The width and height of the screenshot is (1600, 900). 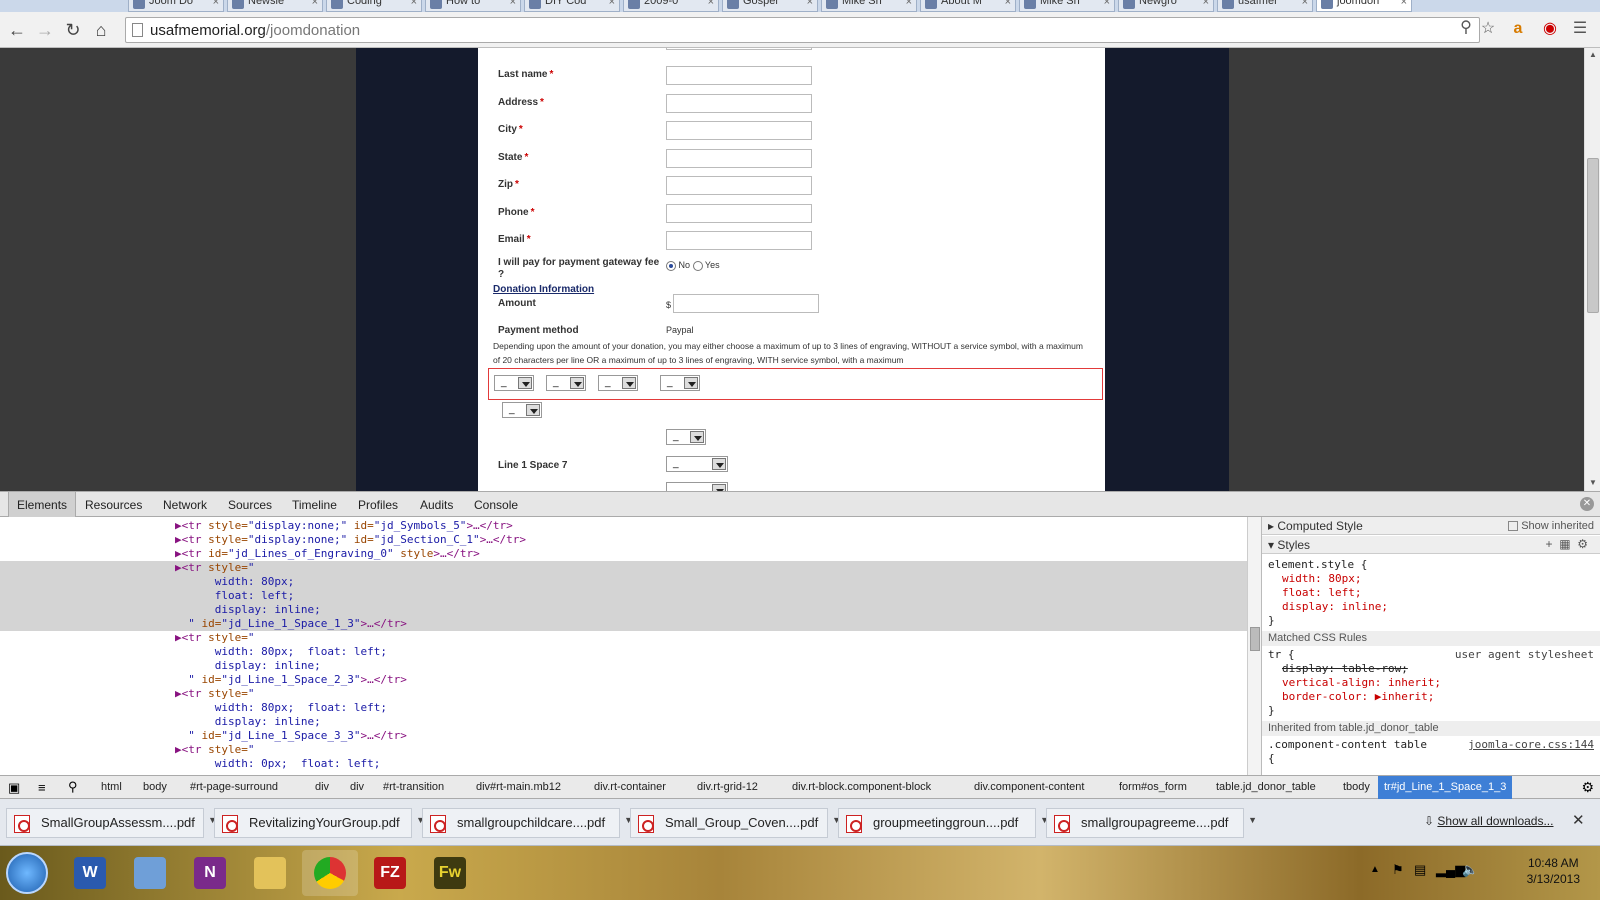 I want to click on inherited-source-link: joomla-core.css:144, so click(x=1531, y=744).